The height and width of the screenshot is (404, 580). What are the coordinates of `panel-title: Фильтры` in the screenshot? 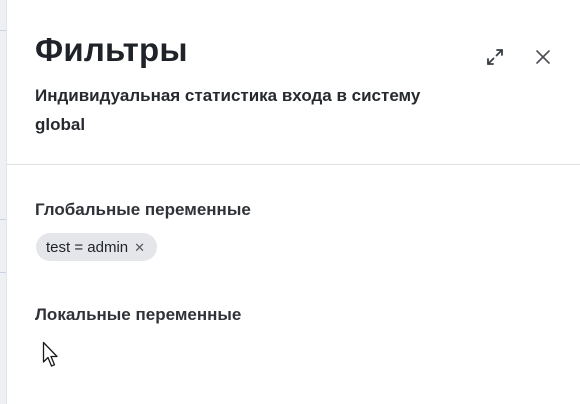 It's located at (111, 49).